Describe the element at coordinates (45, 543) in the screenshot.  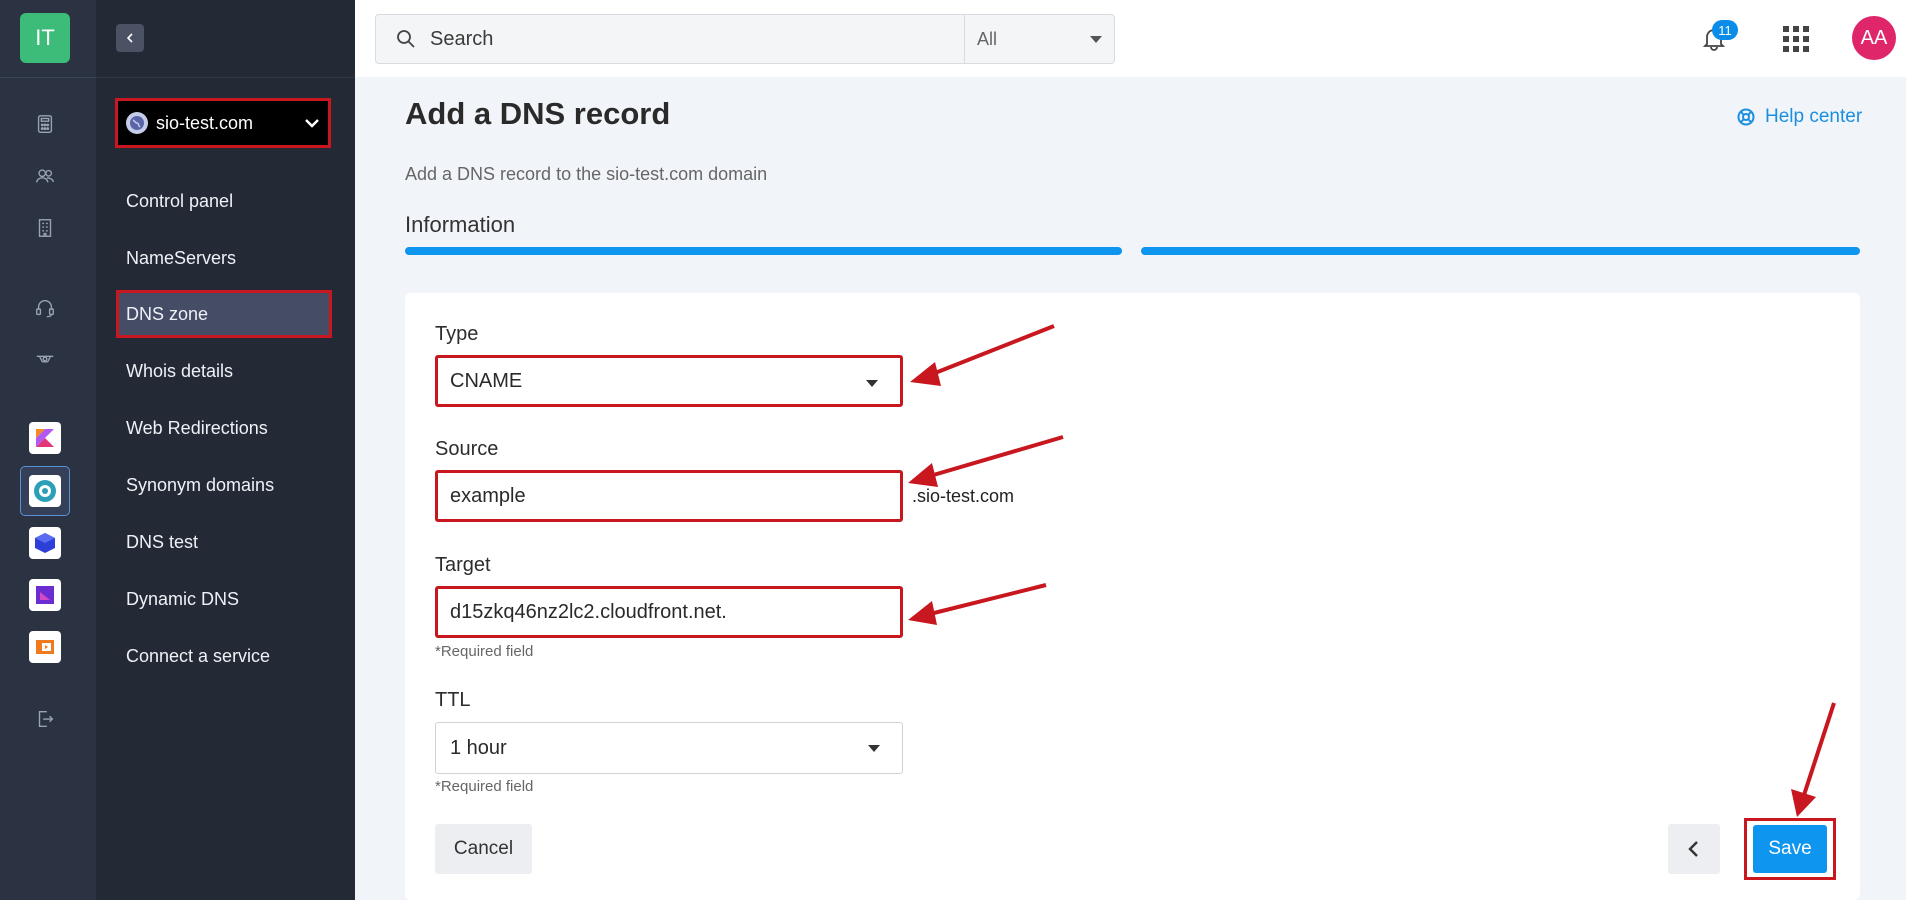
I see `cube-app-icon` at that location.